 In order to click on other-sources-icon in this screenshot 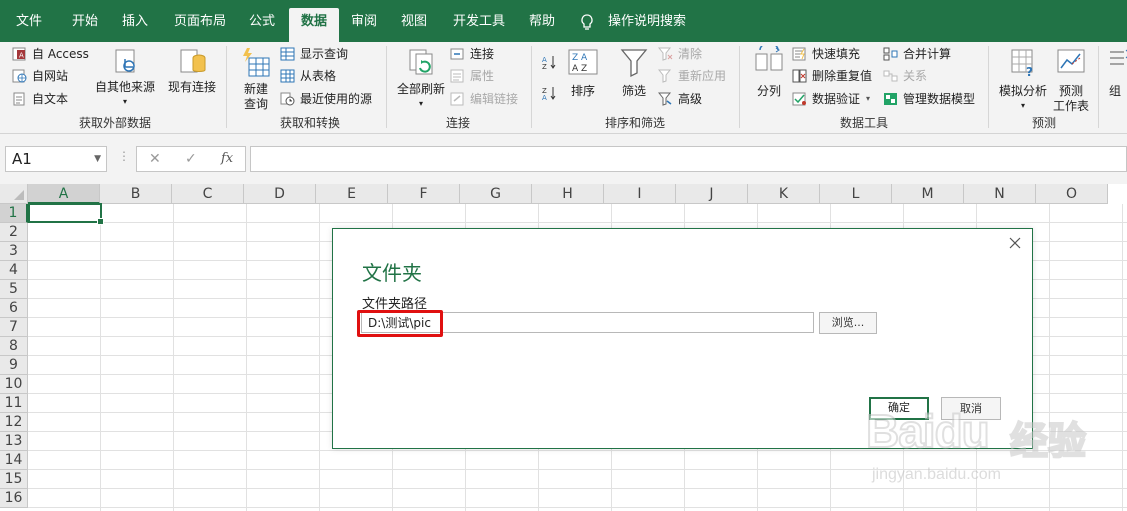, I will do `click(125, 61)`.